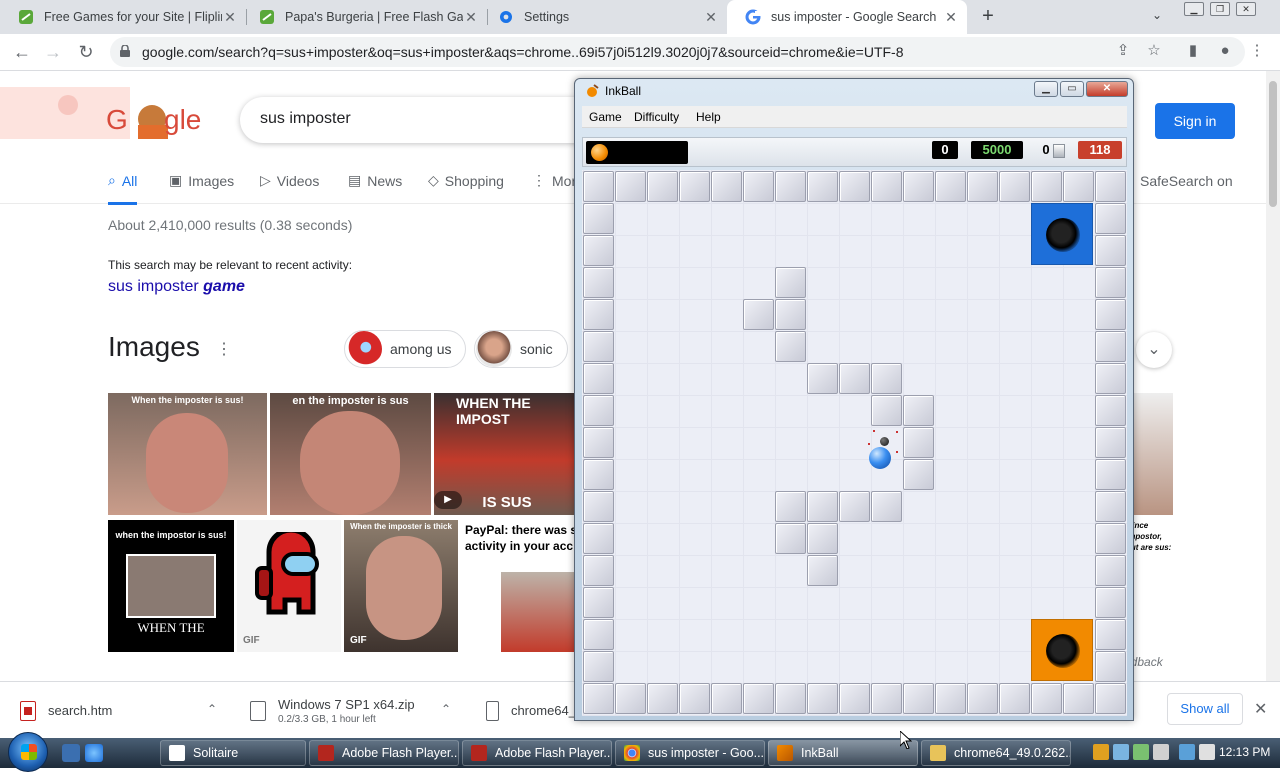  Describe the element at coordinates (224, 349) in the screenshot. I see `more-options-icon: ⋮` at that location.